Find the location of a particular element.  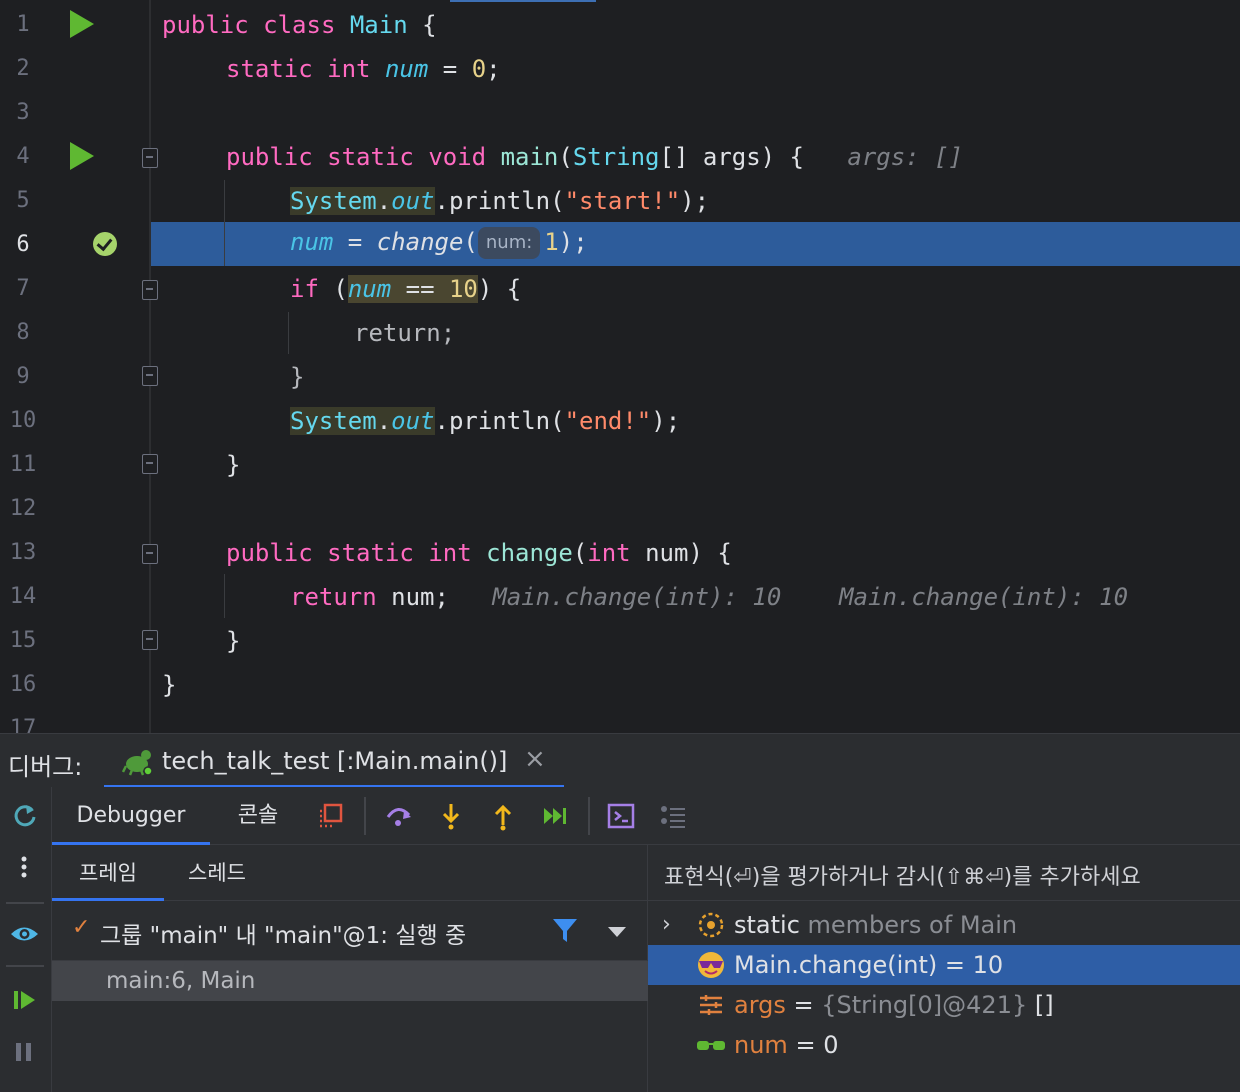

debugger-toolbar: Debugger 콘솔 is located at coordinates (646, 816).